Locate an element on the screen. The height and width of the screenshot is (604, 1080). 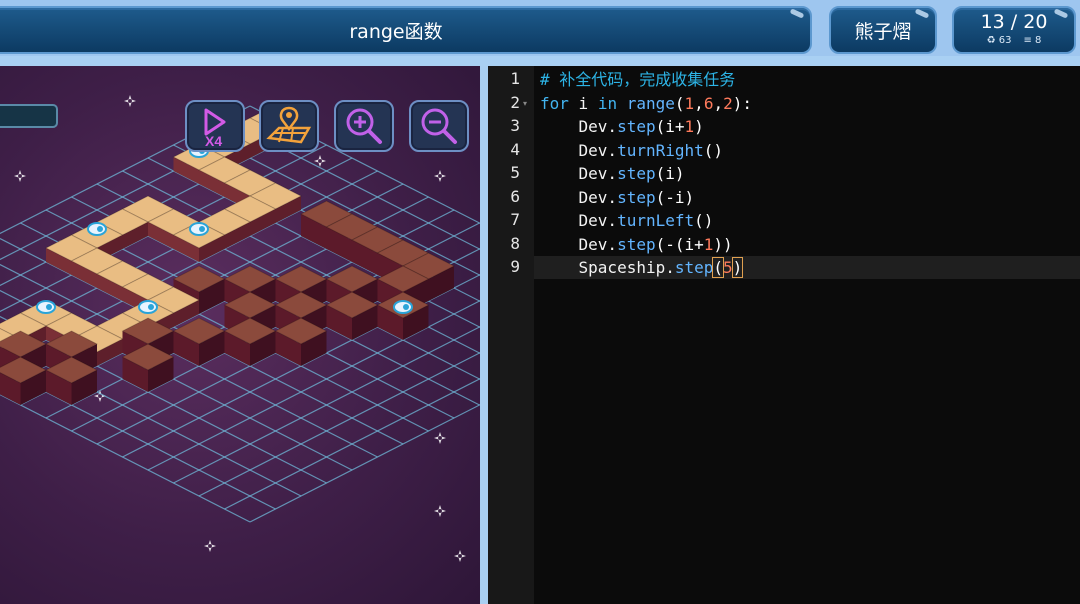
code-token: range is located at coordinates (650, 103).